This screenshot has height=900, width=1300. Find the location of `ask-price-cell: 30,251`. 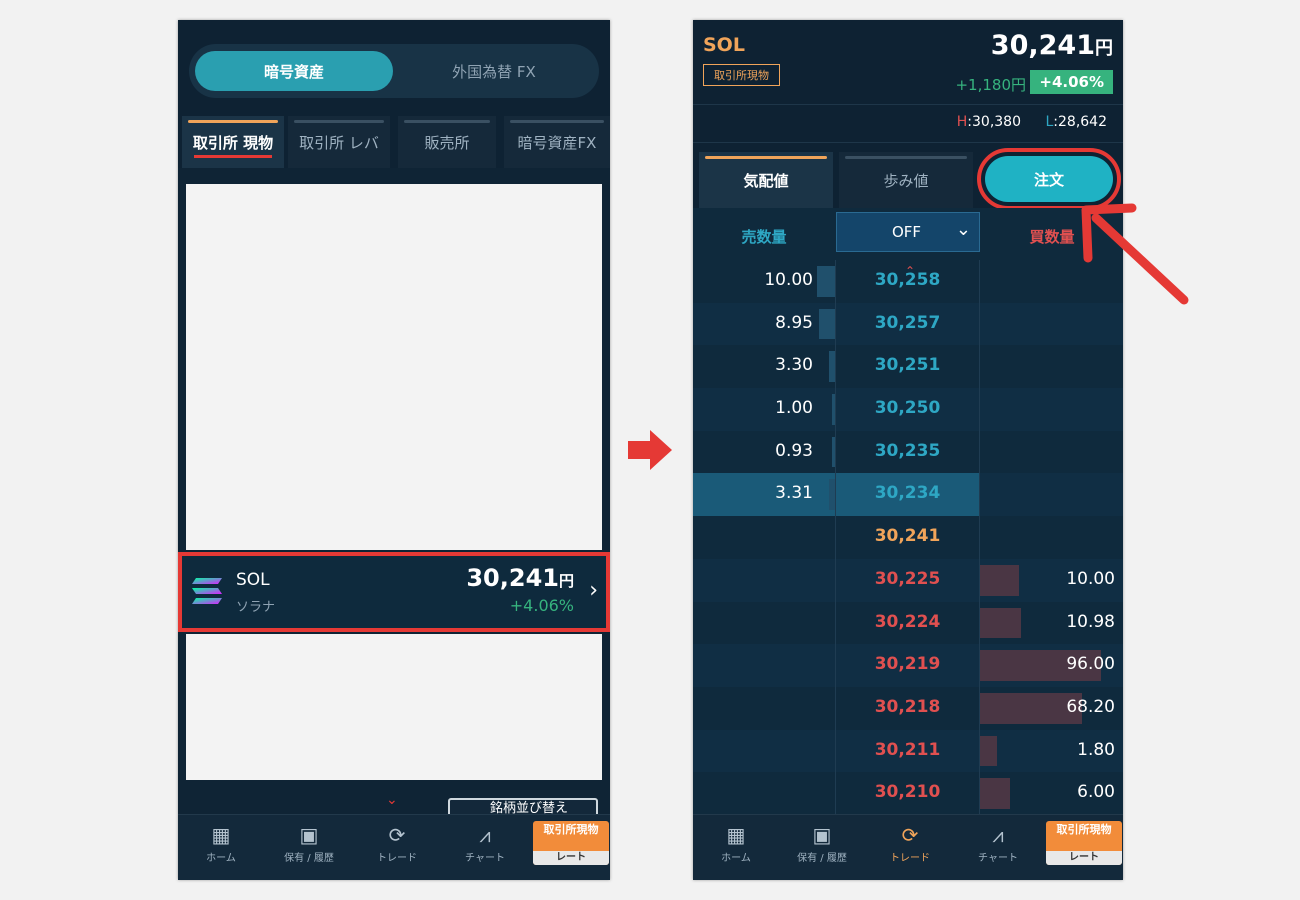

ask-price-cell: 30,251 is located at coordinates (907, 367).